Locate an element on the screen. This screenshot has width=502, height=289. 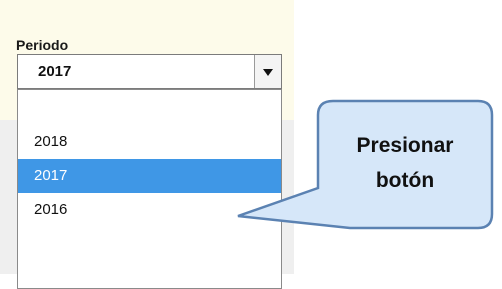
callout-text: Presionar botón is located at coordinates (405, 163).